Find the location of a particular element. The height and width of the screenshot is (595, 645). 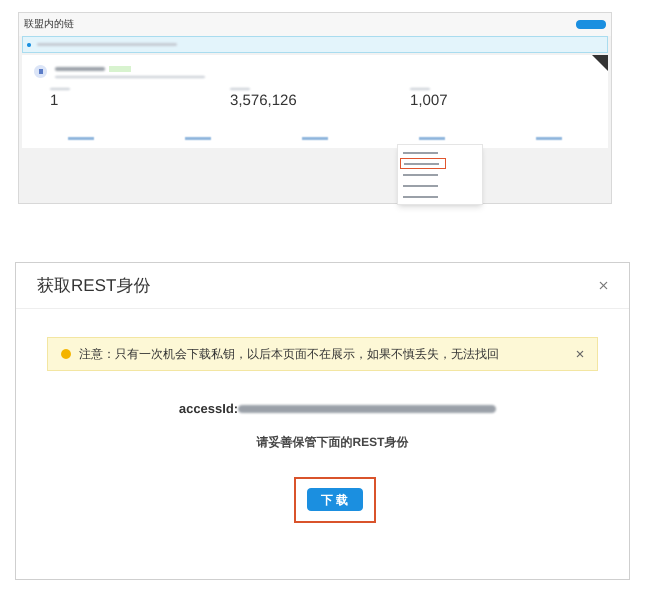

close-button is located at coordinates (603, 285).